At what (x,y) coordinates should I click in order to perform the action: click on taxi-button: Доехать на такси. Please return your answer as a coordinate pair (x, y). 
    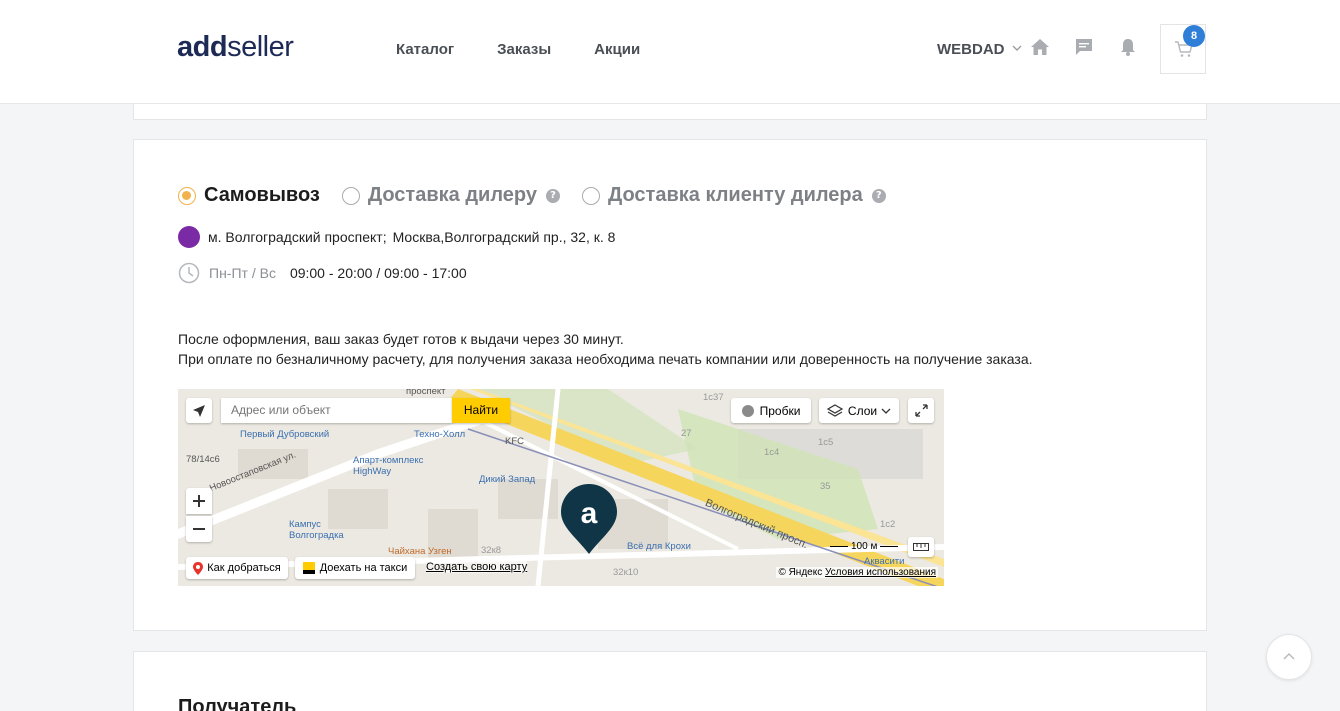
    Looking at the image, I should click on (355, 568).